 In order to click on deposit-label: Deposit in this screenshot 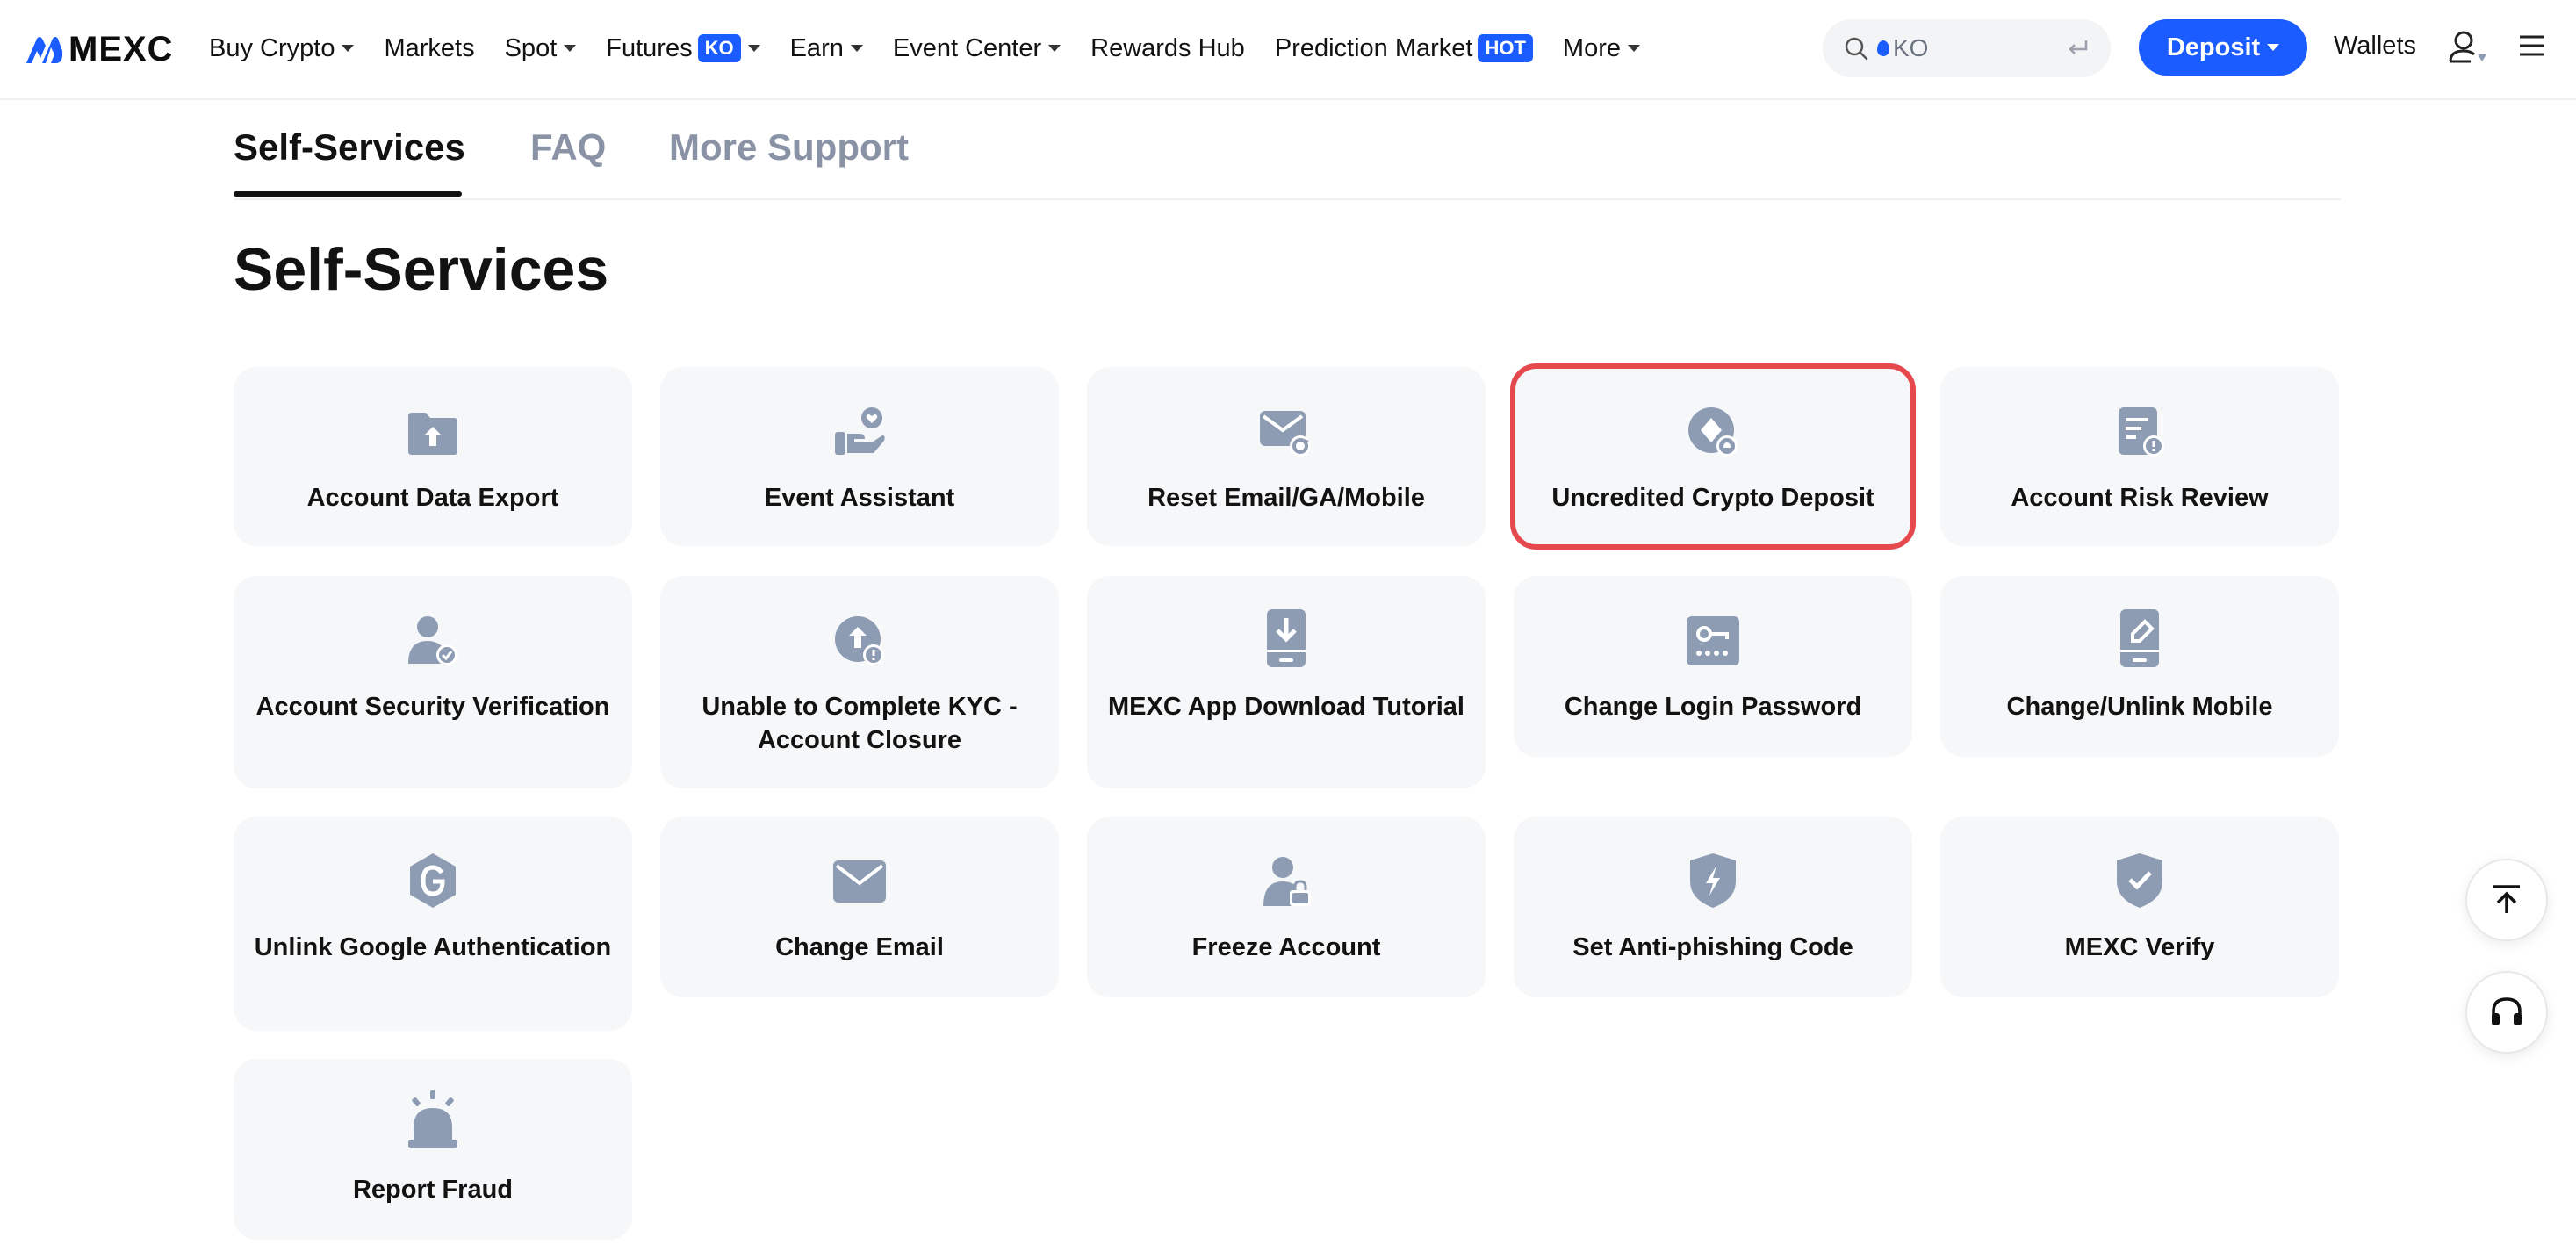, I will do `click(2213, 46)`.